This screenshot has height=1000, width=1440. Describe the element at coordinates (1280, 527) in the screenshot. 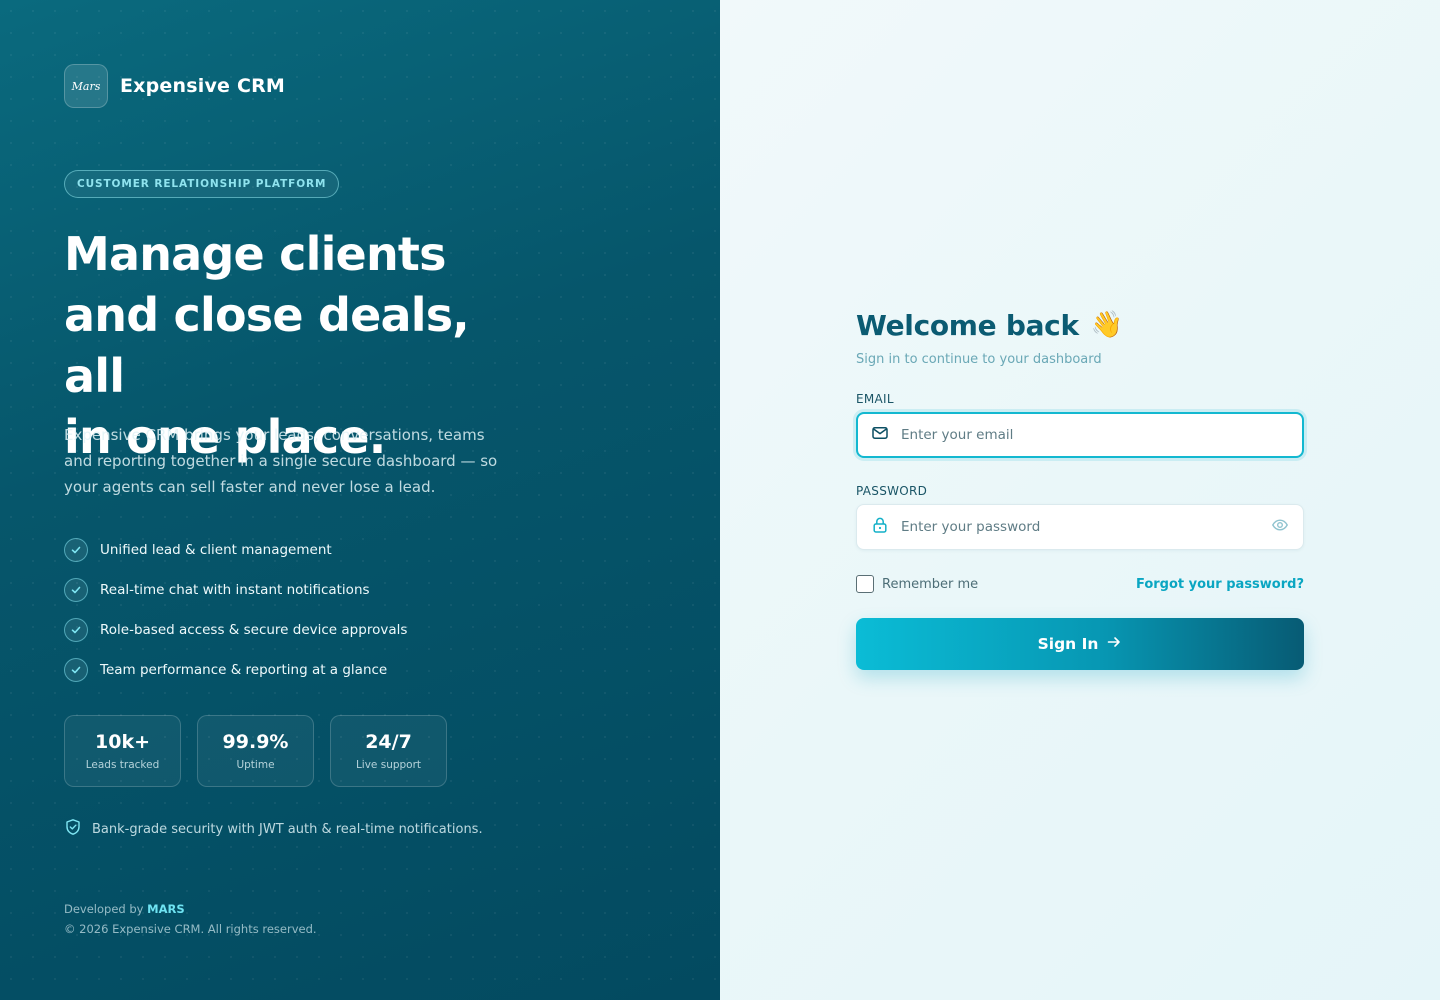

I see `eye-icon` at that location.